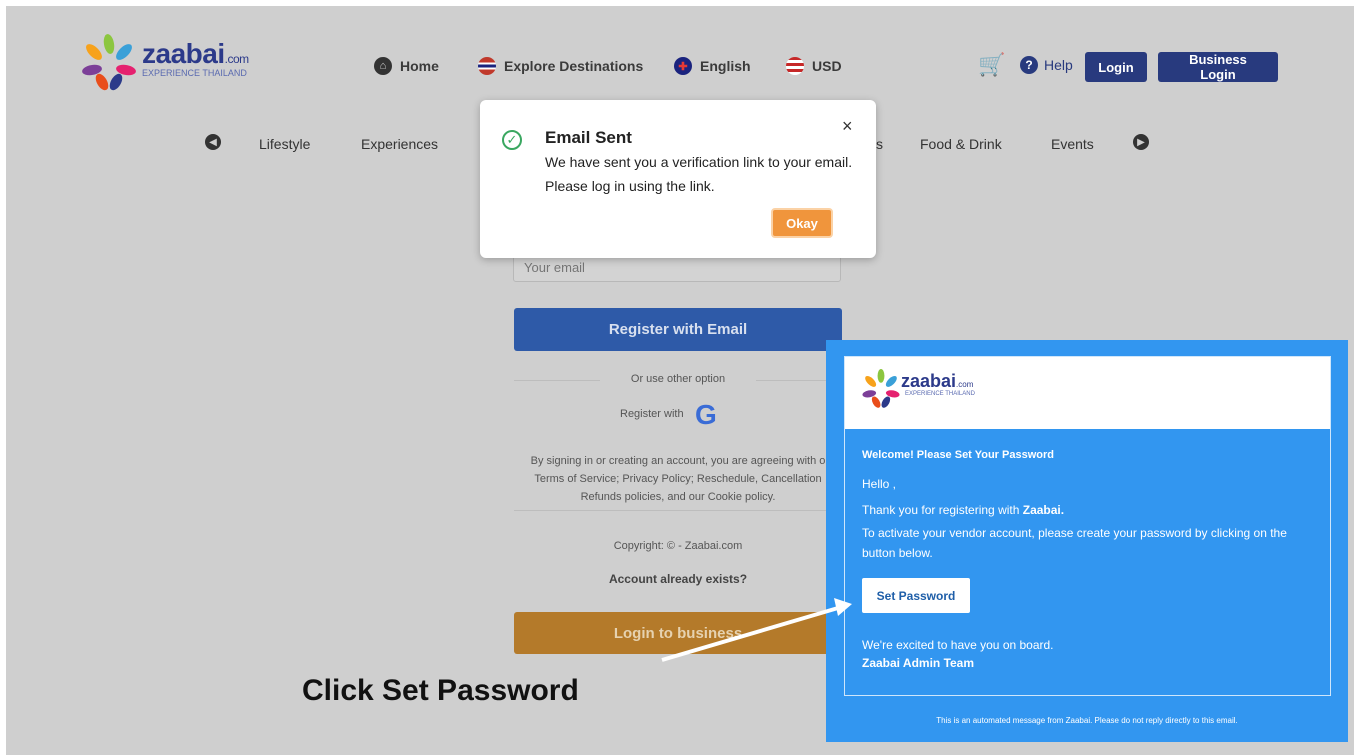 This screenshot has height=755, width=1354. Describe the element at coordinates (756, 630) in the screenshot. I see `annotation-arrow-icon` at that location.